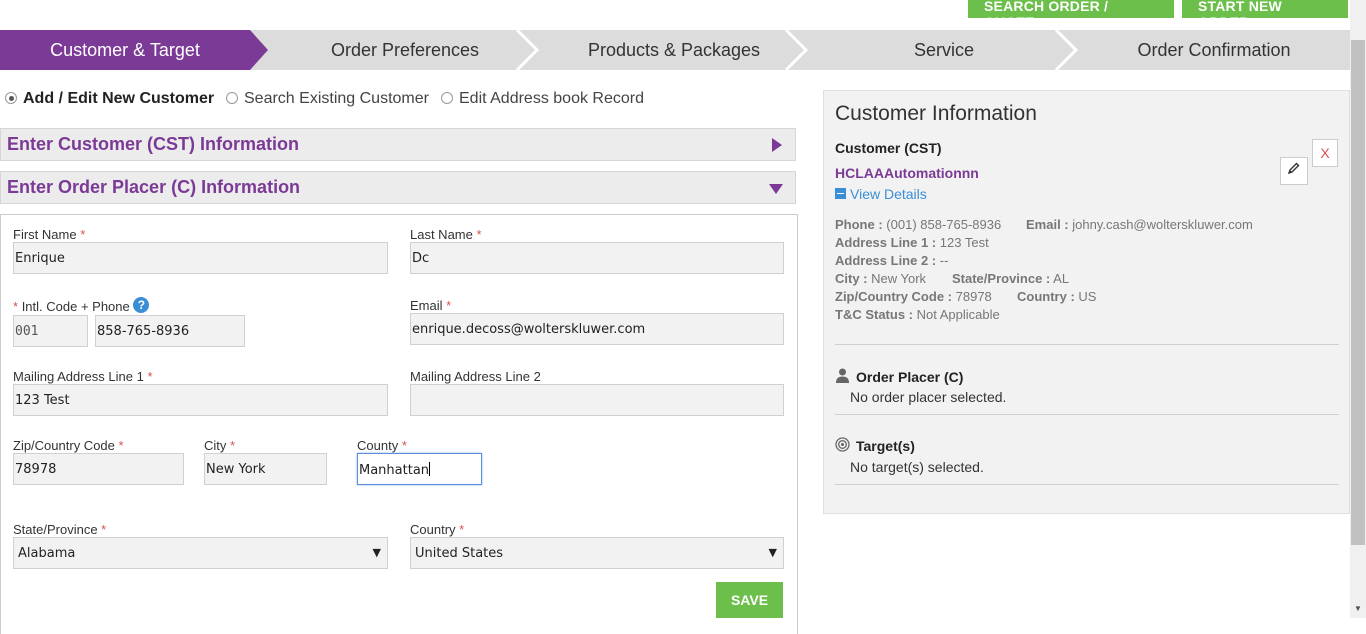 The image size is (1366, 634). I want to click on county-label: County *, so click(382, 445).